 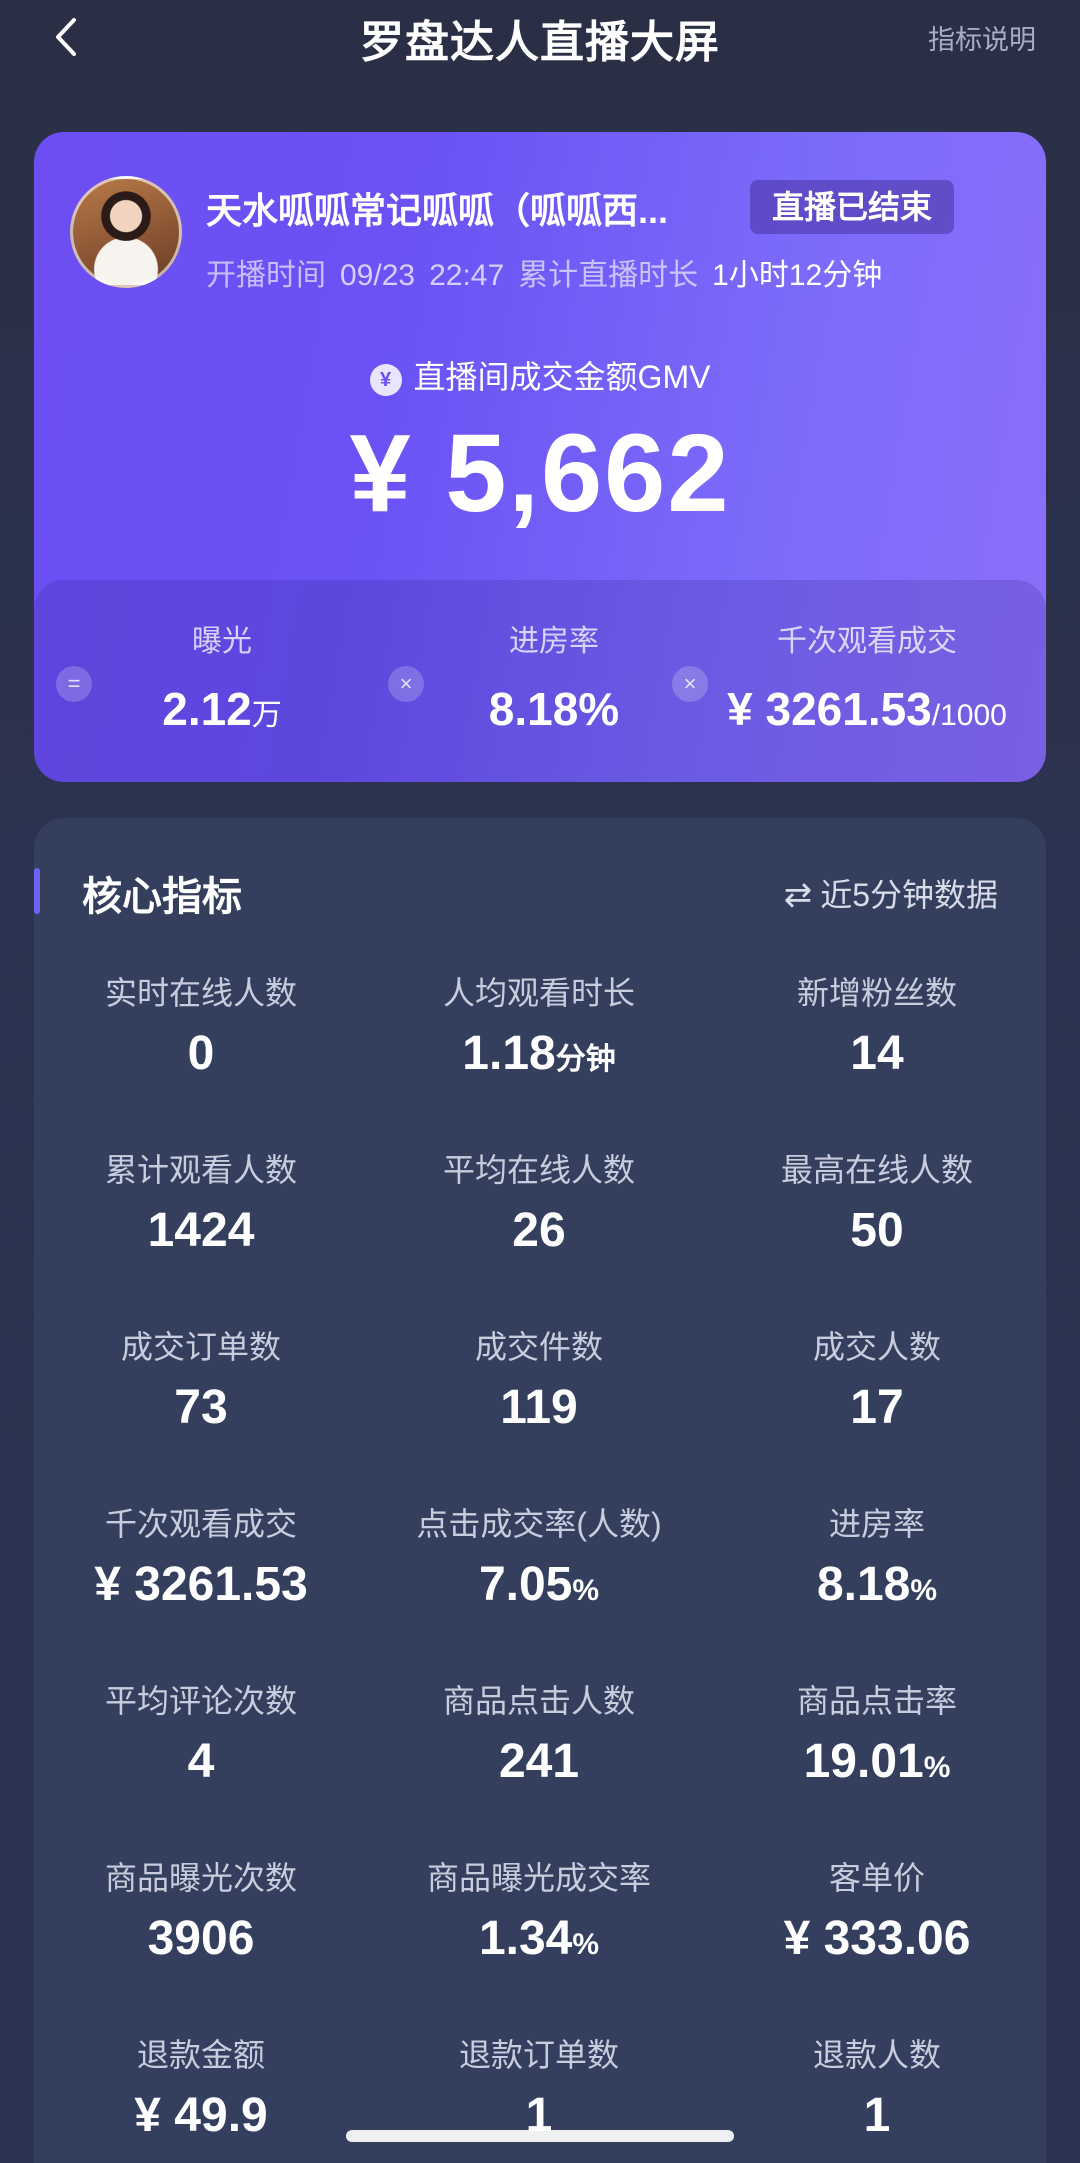 I want to click on metric-label: 平均评论次数, so click(x=200, y=1701).